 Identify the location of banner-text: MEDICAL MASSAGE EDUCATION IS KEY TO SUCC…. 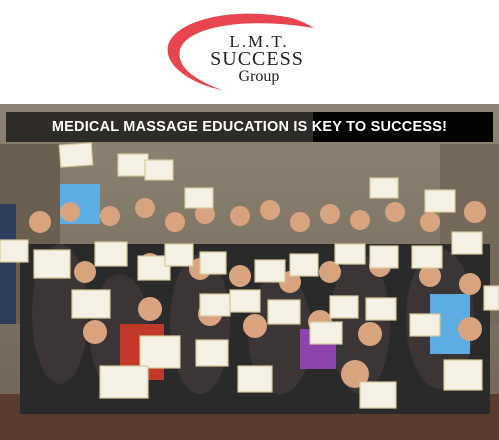
(249, 127).